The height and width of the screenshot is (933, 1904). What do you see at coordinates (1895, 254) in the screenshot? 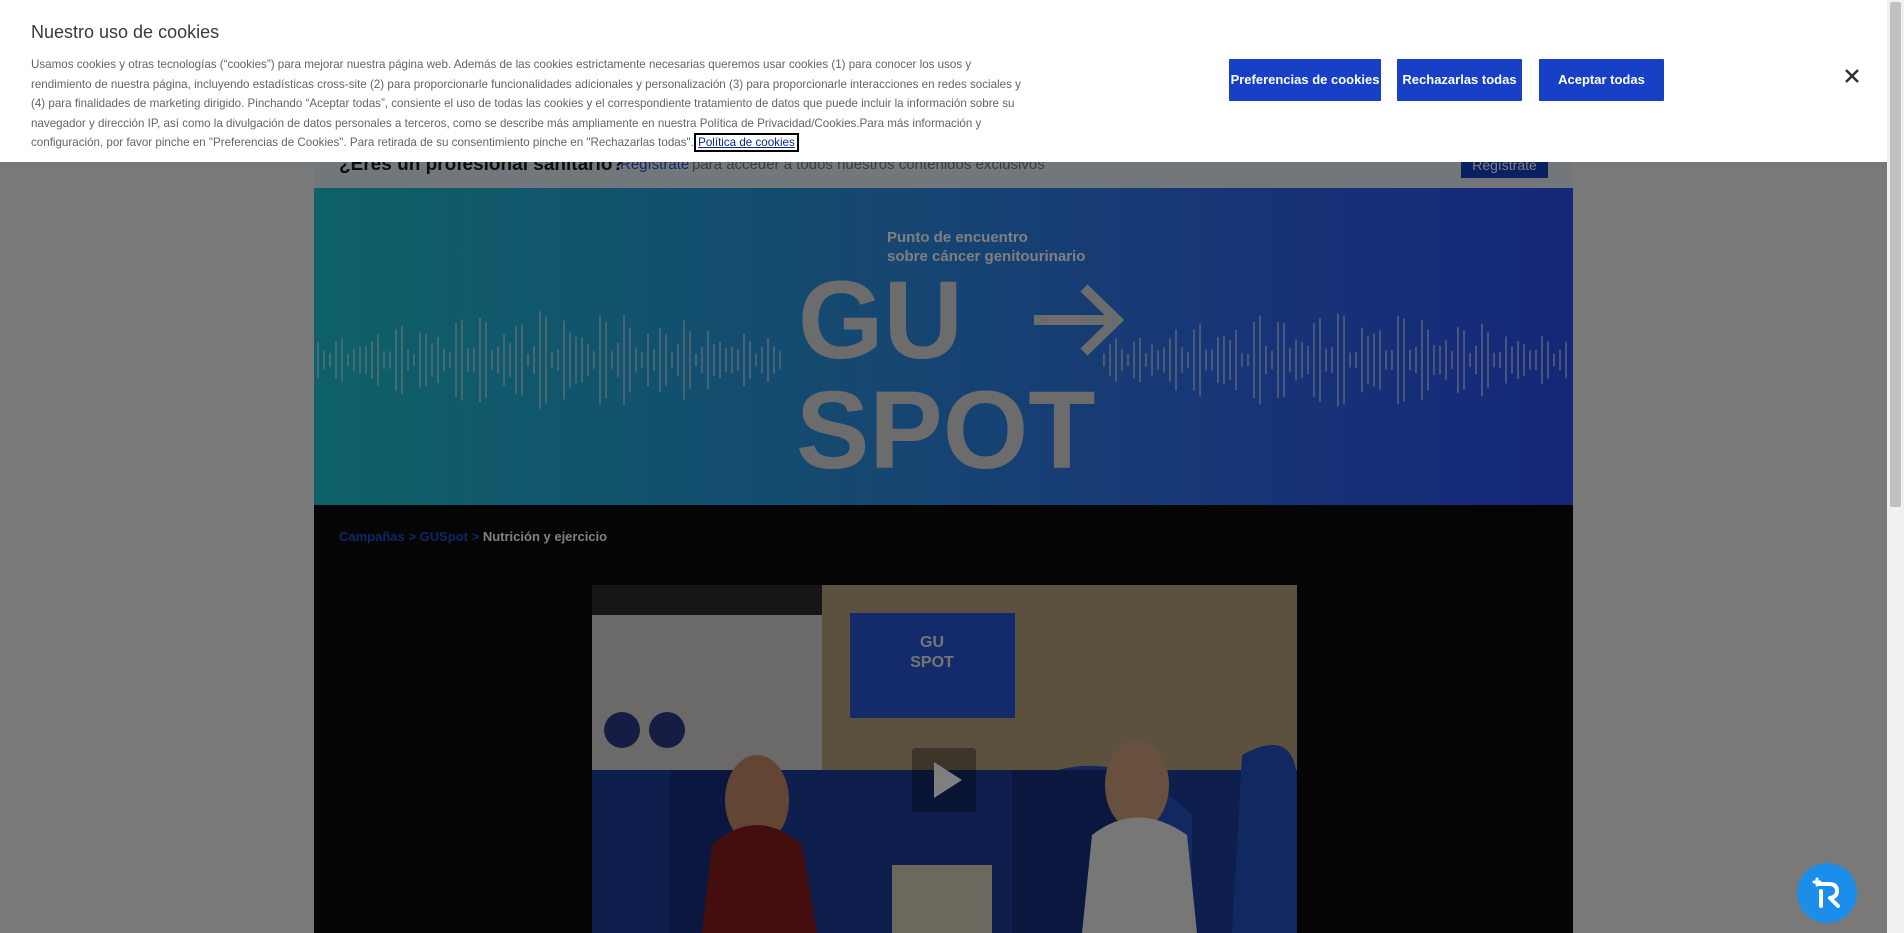
I see `scrollbar-thumb` at bounding box center [1895, 254].